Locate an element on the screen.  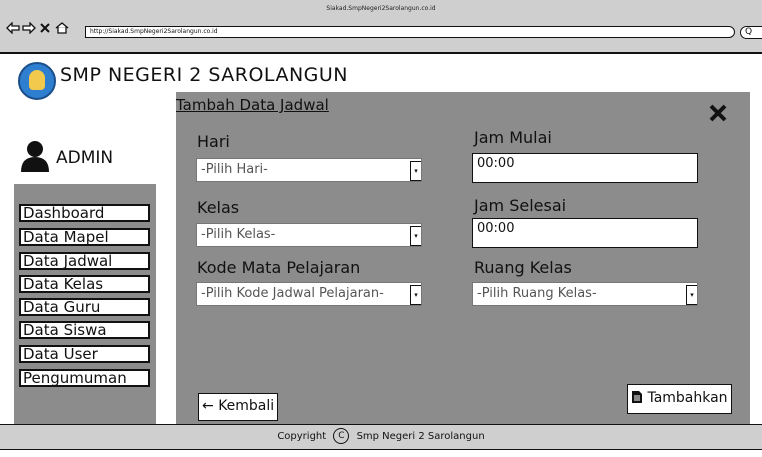
ruang-kelas-label: Ruang Kelas is located at coordinates (523, 267).